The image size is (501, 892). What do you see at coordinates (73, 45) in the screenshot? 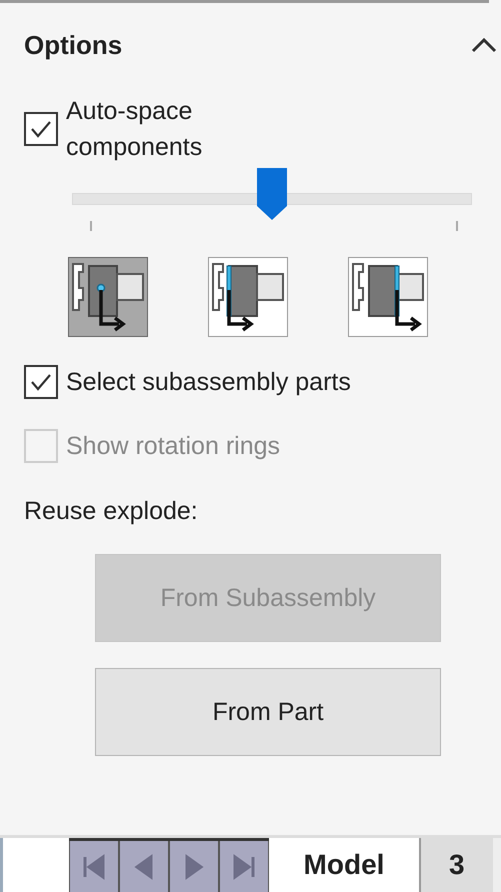
I see `section-title: Options` at bounding box center [73, 45].